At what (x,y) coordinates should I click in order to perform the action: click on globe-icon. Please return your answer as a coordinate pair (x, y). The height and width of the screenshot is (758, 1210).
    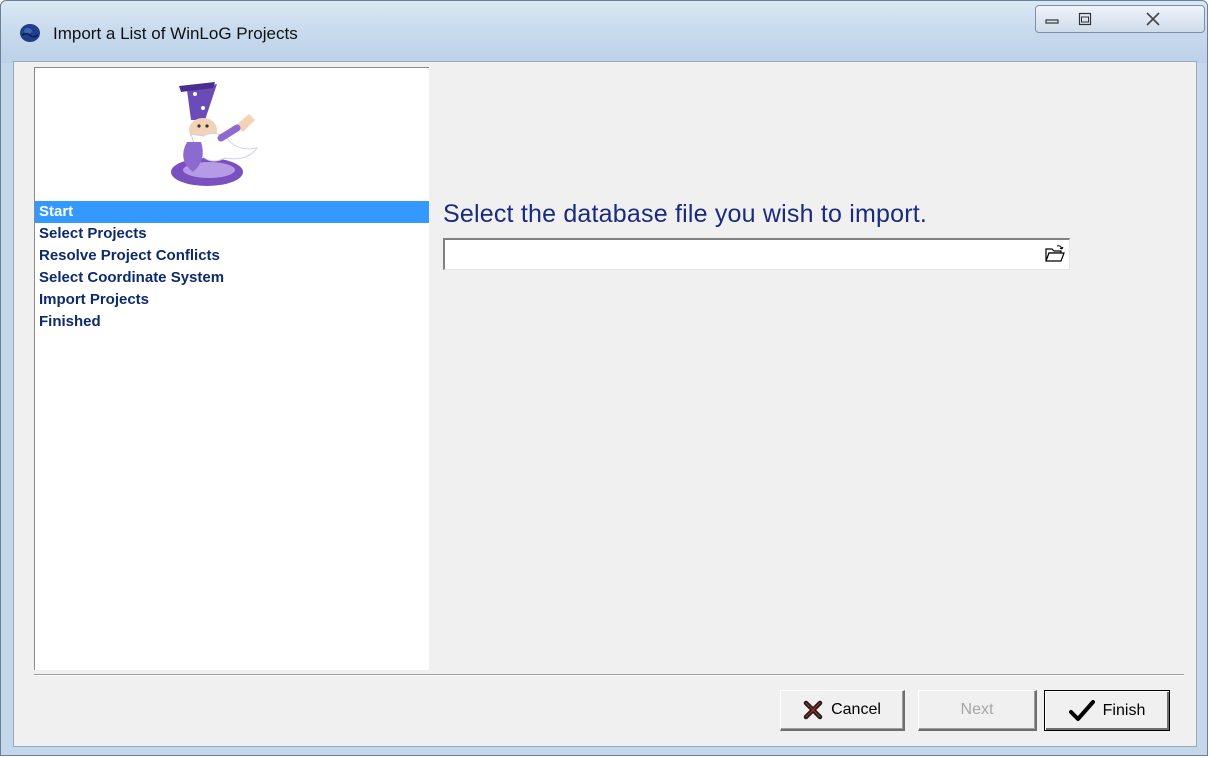
    Looking at the image, I should click on (30, 33).